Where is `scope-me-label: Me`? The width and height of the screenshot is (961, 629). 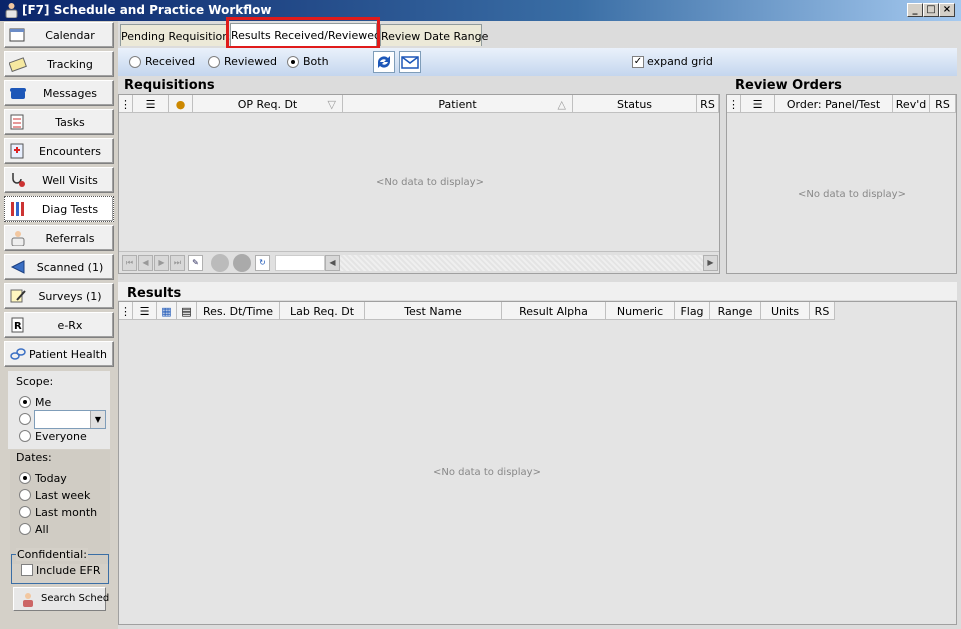 scope-me-label: Me is located at coordinates (43, 402).